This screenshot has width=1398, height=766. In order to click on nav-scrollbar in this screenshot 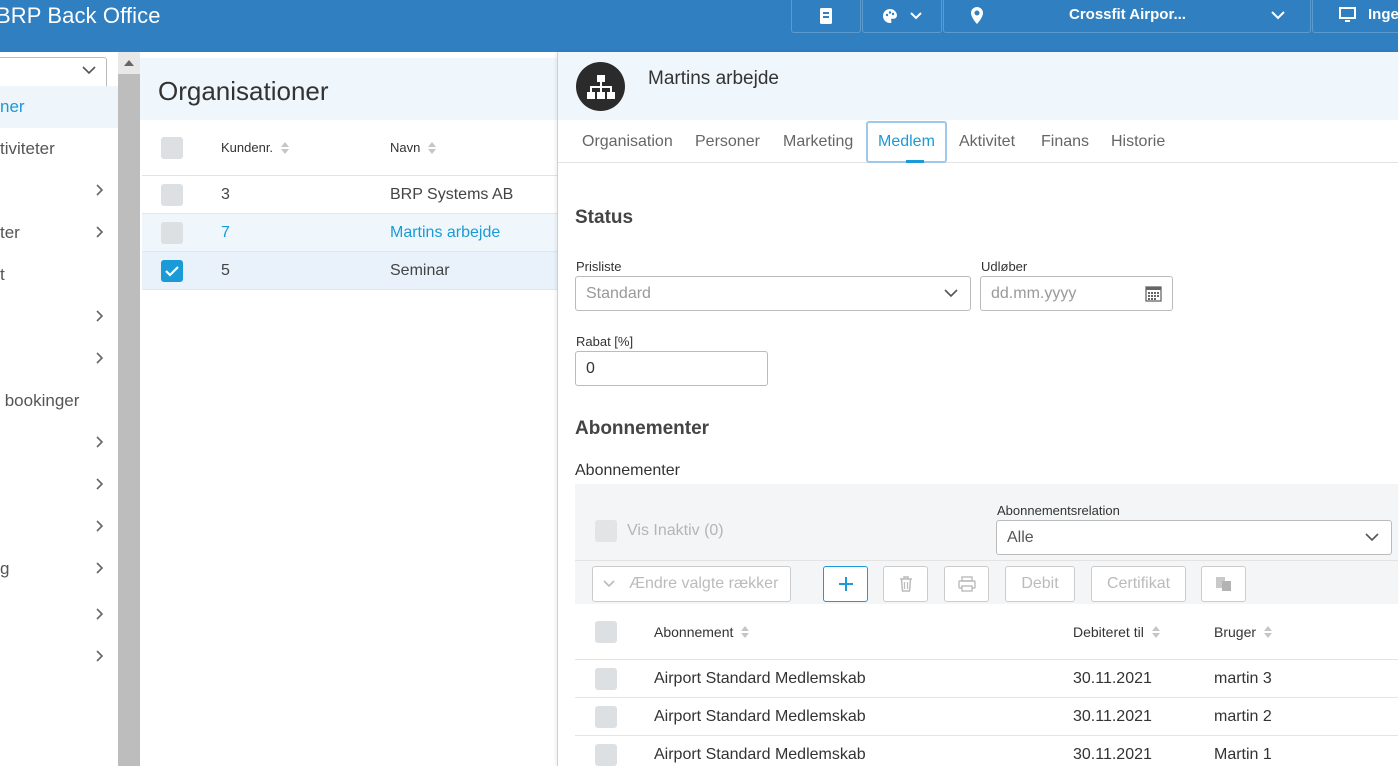, I will do `click(129, 409)`.